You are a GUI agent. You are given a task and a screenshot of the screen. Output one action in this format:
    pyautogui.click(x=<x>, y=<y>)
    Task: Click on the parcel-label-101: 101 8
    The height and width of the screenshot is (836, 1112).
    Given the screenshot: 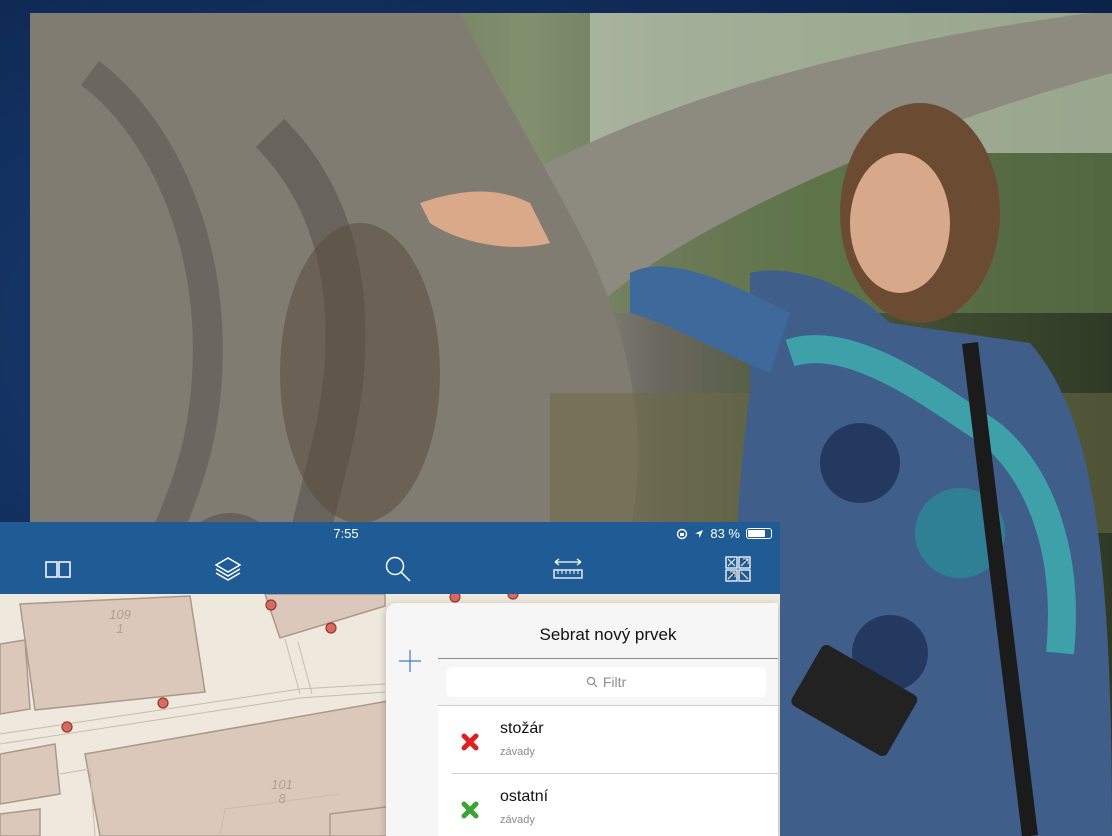 What is the action you would take?
    pyautogui.click(x=282, y=792)
    